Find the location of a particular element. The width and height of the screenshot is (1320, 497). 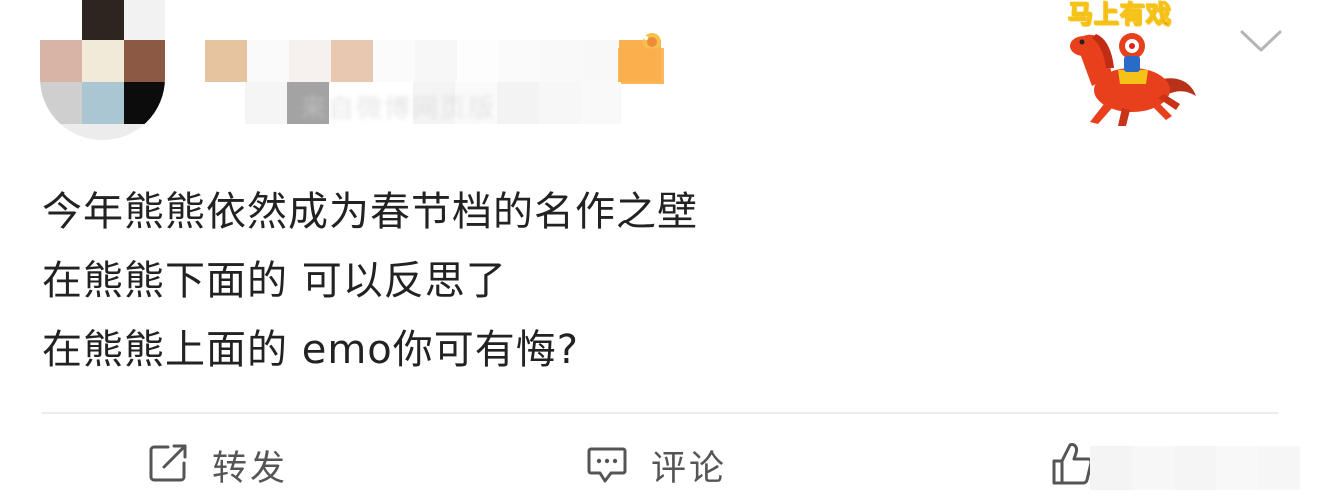

like-button is located at coordinates (1072, 465).